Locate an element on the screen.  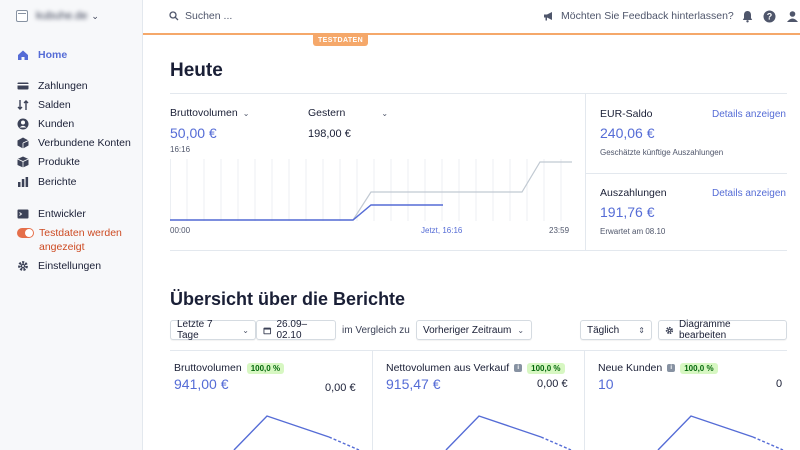
card-title: Bruttovolumen is located at coordinates (208, 368).